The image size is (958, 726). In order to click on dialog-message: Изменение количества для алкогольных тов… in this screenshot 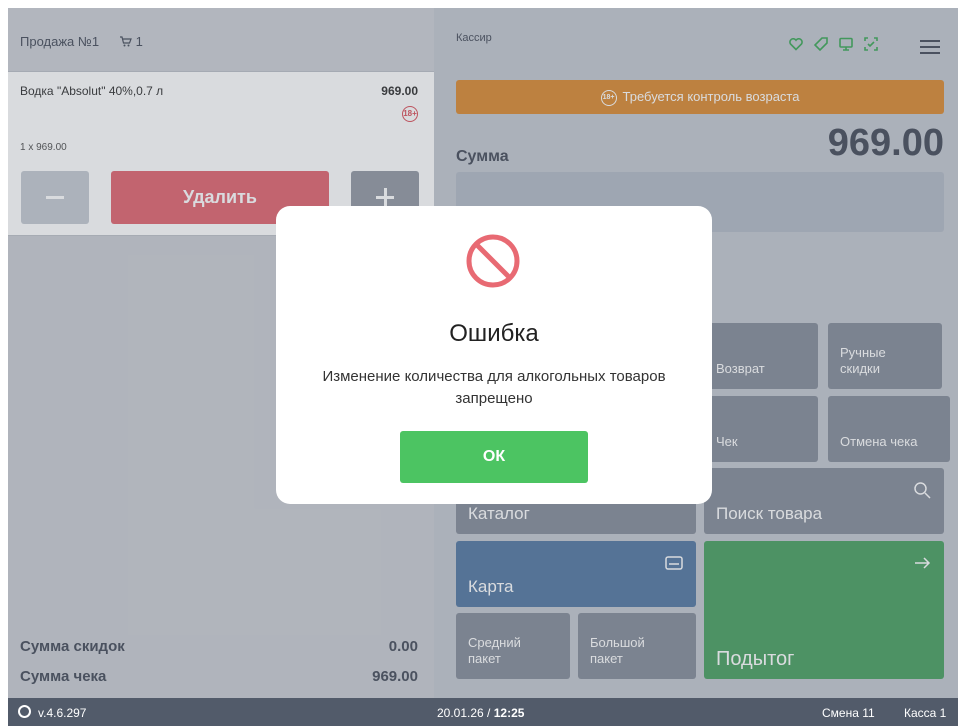, I will do `click(494, 387)`.